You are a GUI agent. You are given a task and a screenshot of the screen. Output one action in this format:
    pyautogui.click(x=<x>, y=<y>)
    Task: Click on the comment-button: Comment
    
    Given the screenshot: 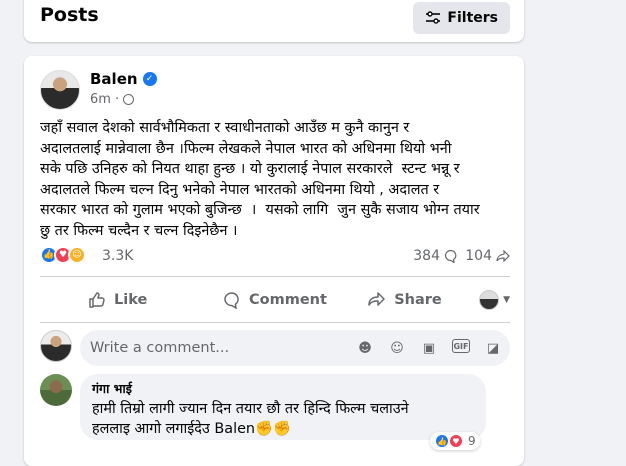 What is the action you would take?
    pyautogui.click(x=275, y=300)
    